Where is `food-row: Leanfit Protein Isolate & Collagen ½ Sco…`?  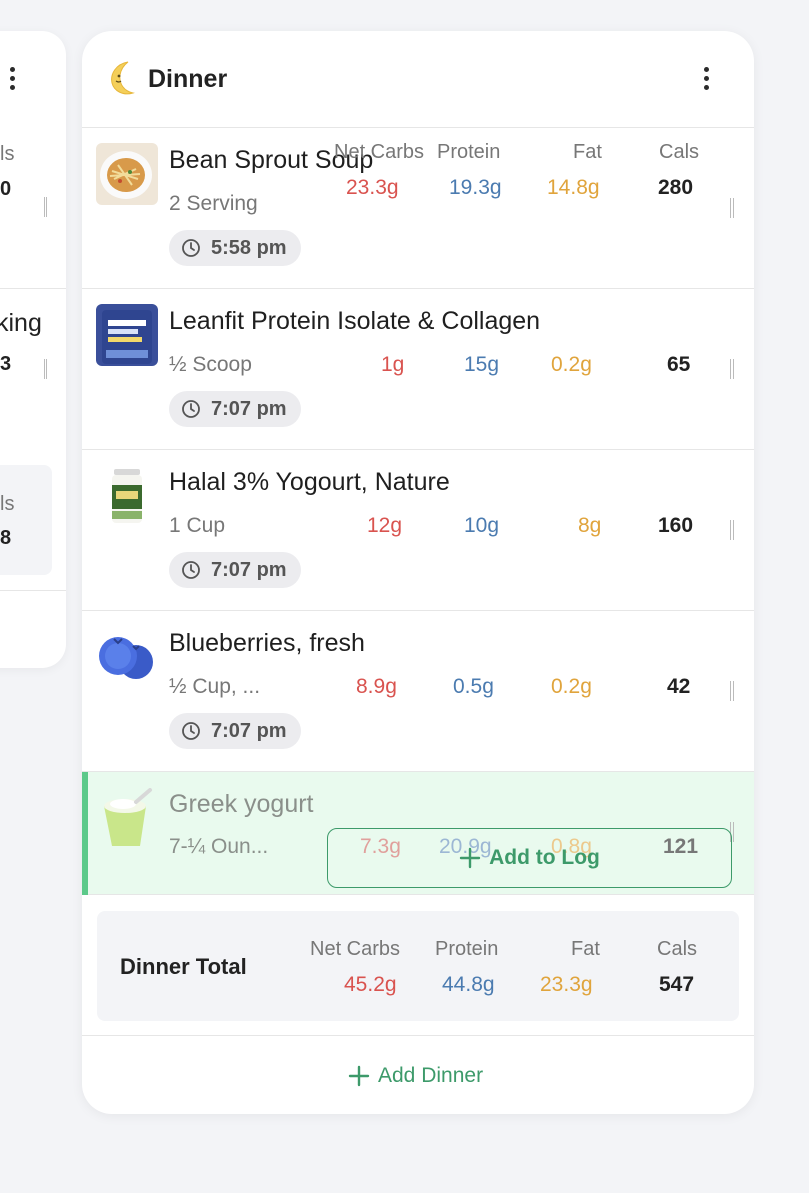
food-row: Leanfit Protein Isolate & Collagen ½ Sco… is located at coordinates (418, 369).